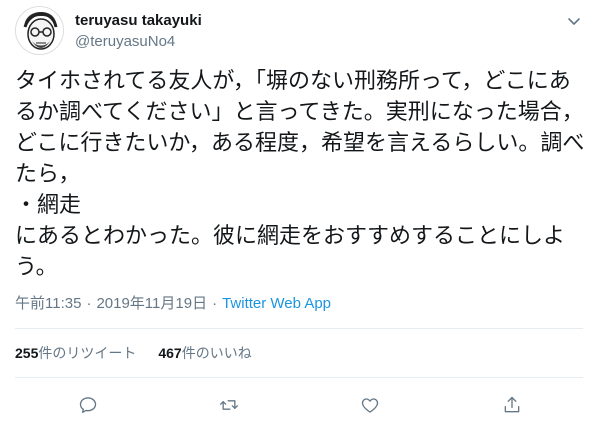  I want to click on retweets-stat: 255件のリツイート, so click(75, 353).